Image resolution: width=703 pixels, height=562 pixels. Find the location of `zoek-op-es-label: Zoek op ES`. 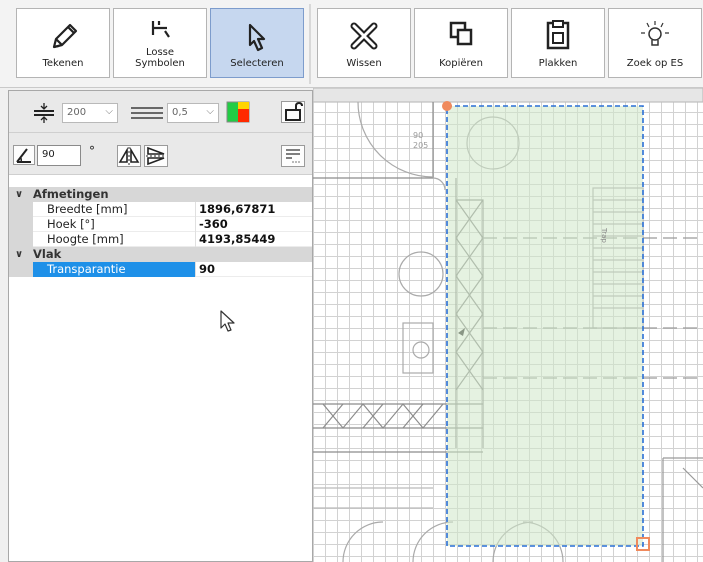

zoek-op-es-label: Zoek op ES is located at coordinates (655, 63).